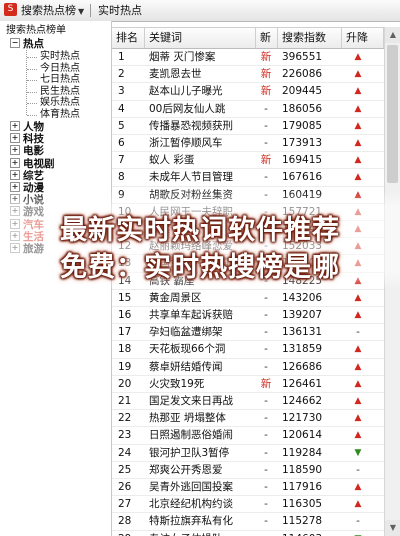 This screenshot has width=400, height=536. Describe the element at coordinates (302, 383) in the screenshot. I see `search-index-cell: 126461` at that location.